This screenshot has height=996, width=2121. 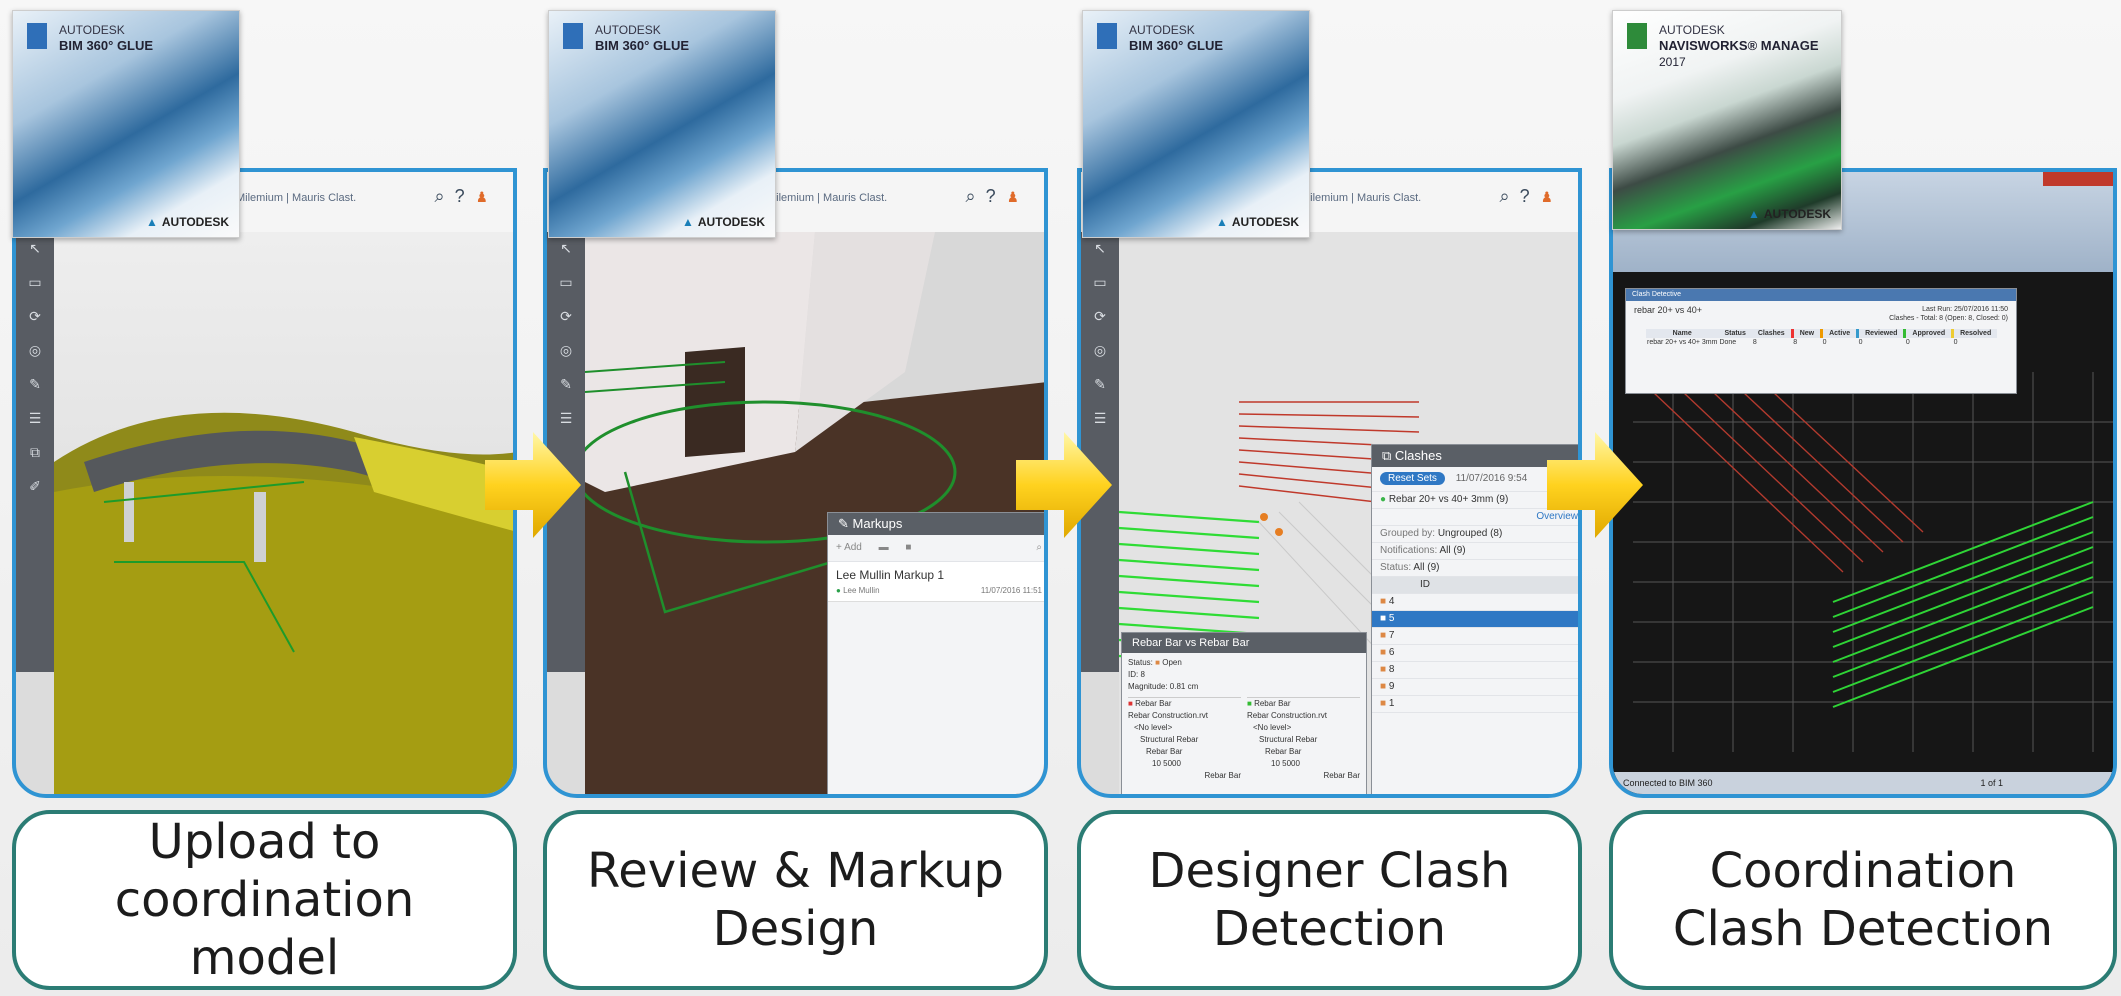 I want to click on navisworks-status-bar: Connected to BIM 360 1 of 1, so click(x=1863, y=783).